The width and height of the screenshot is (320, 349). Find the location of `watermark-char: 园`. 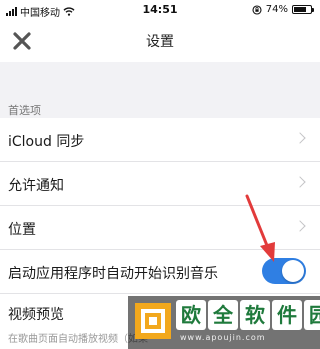

watermark-char: 园 is located at coordinates (312, 315).